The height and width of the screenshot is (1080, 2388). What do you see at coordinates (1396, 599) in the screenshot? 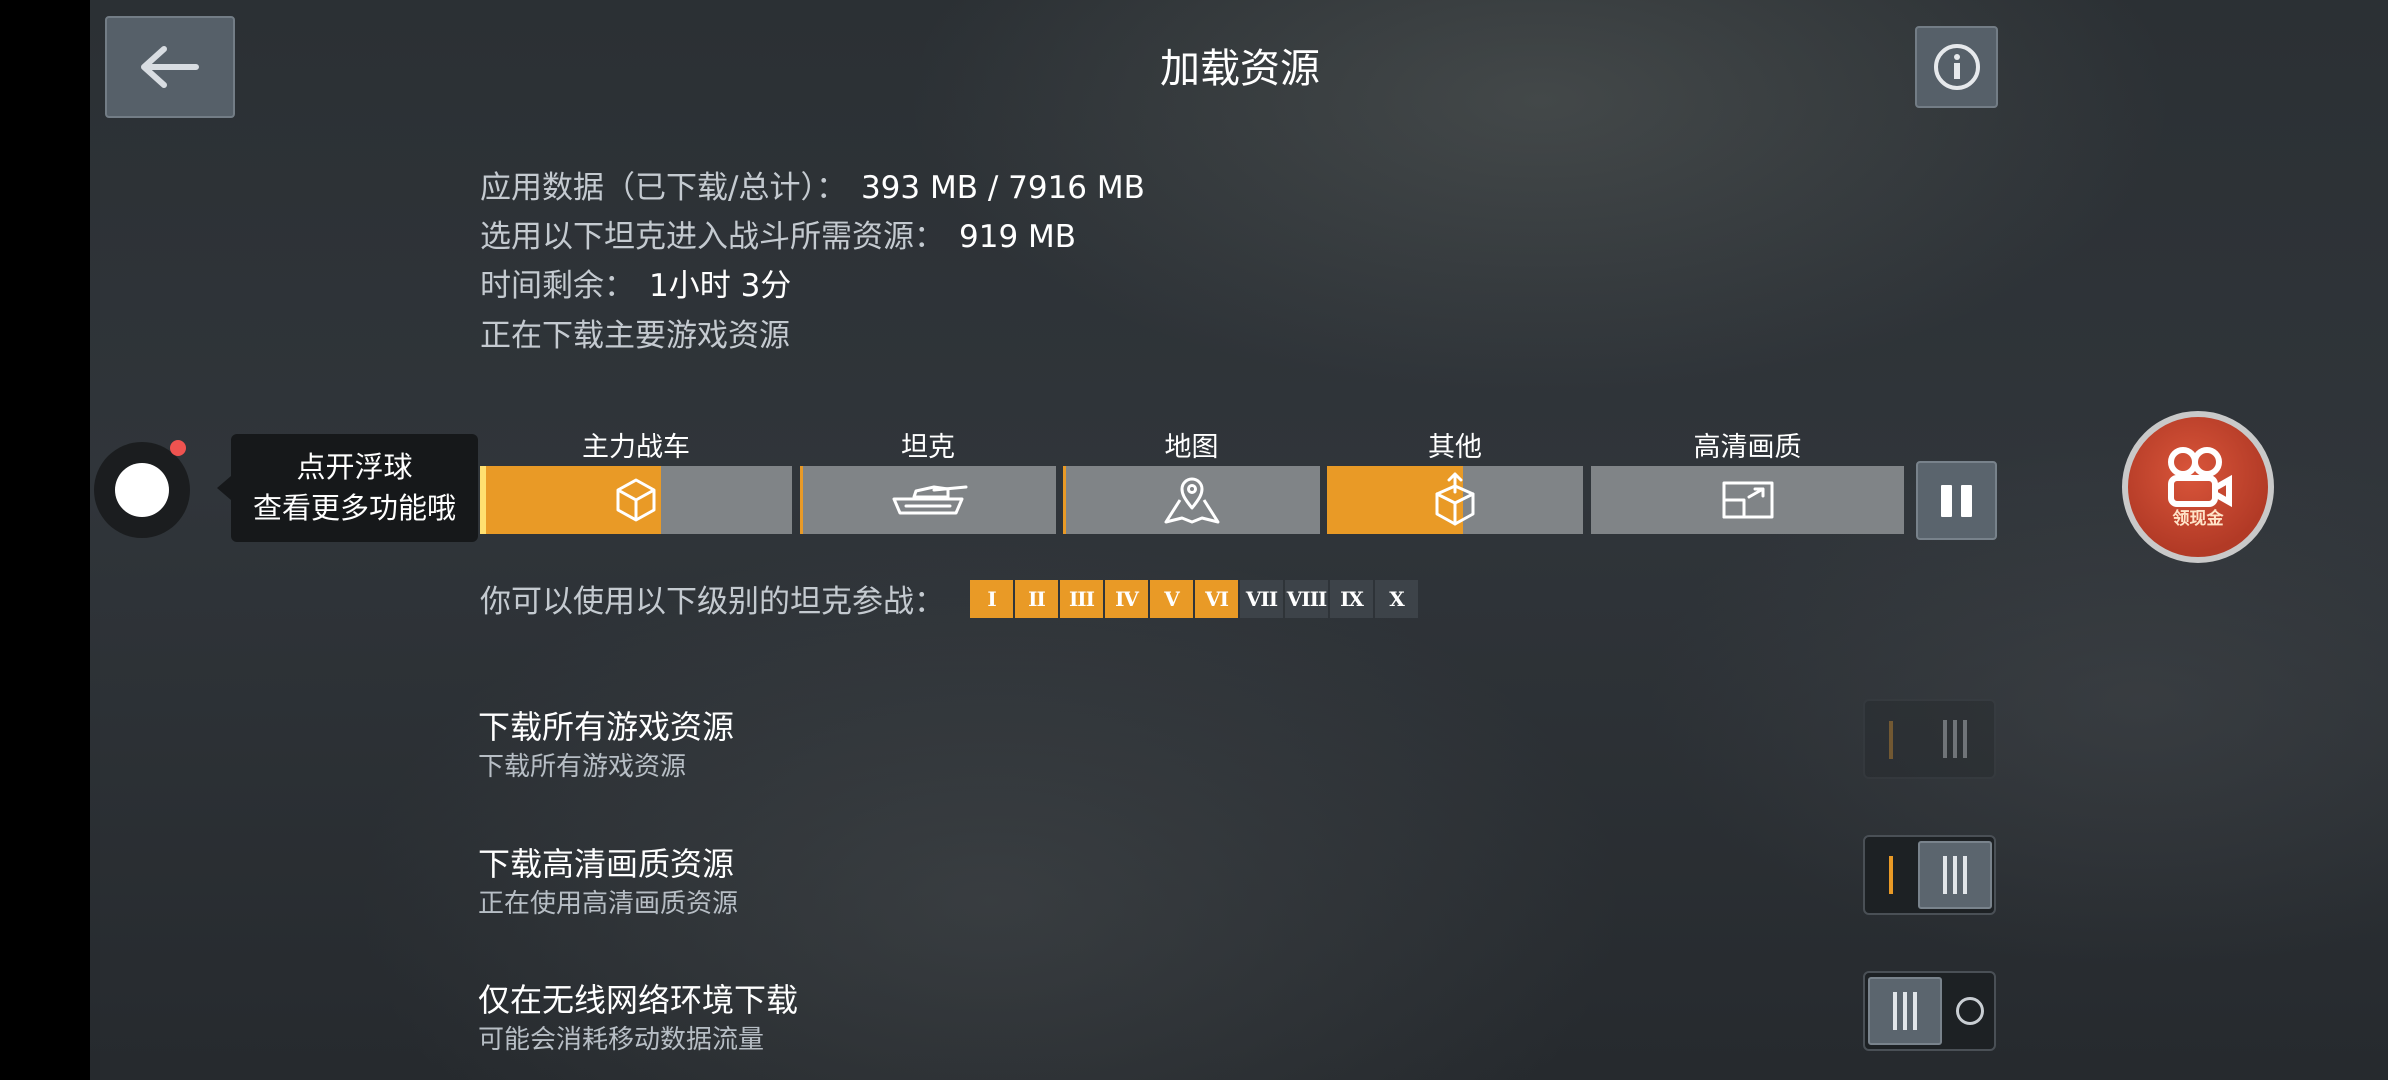
I see `tier-badge: X` at bounding box center [1396, 599].